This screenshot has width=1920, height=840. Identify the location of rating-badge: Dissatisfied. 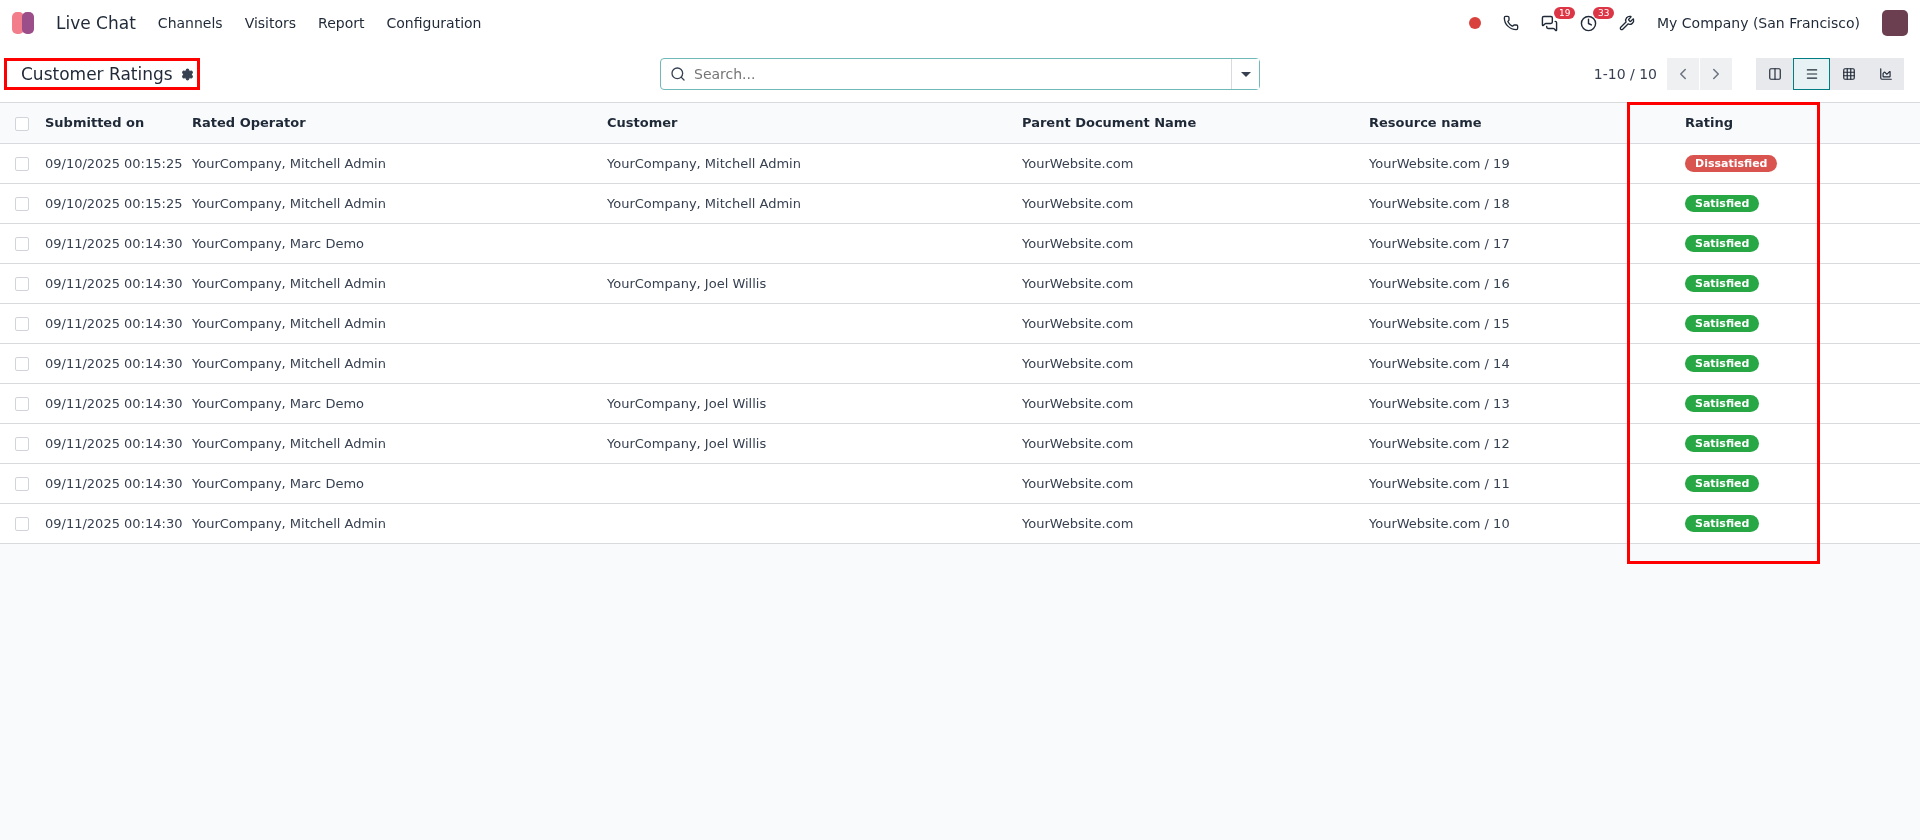
(1731, 163).